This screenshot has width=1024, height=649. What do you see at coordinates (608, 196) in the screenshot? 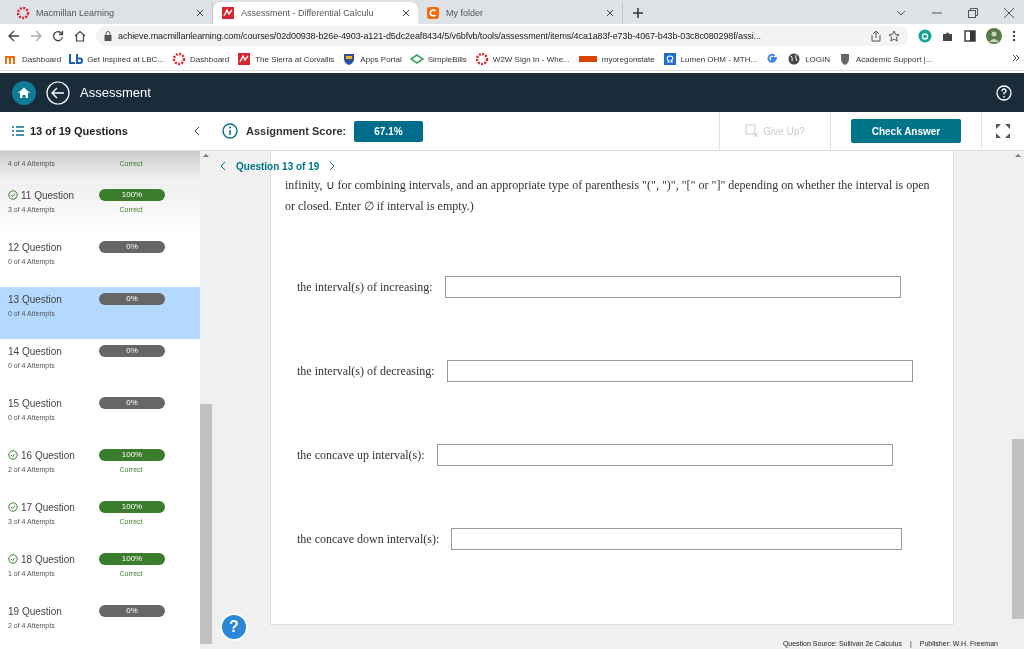
I see `instructions-text: infinity, ∪ for combining intervals, and an appropriate type of parenthesis "(", ")", "[" or "]" depending on whether the interval is open or closed. Enter ∅ if interval is empty.)` at bounding box center [608, 196].